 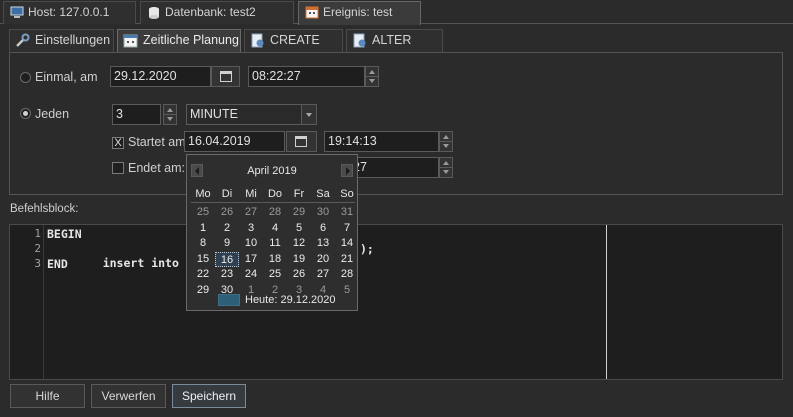 I want to click on every-unit-select: MINUTE, so click(x=251, y=114).